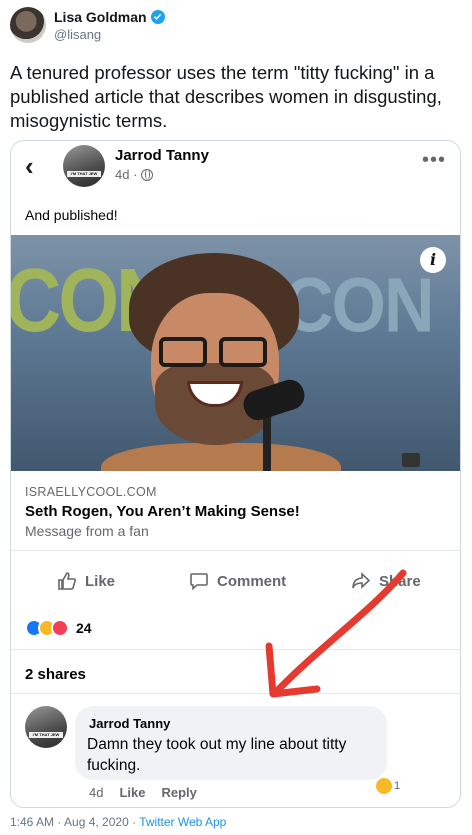 The height and width of the screenshot is (835, 472). What do you see at coordinates (71, 215) in the screenshot?
I see `fb-post-text: And published!` at bounding box center [71, 215].